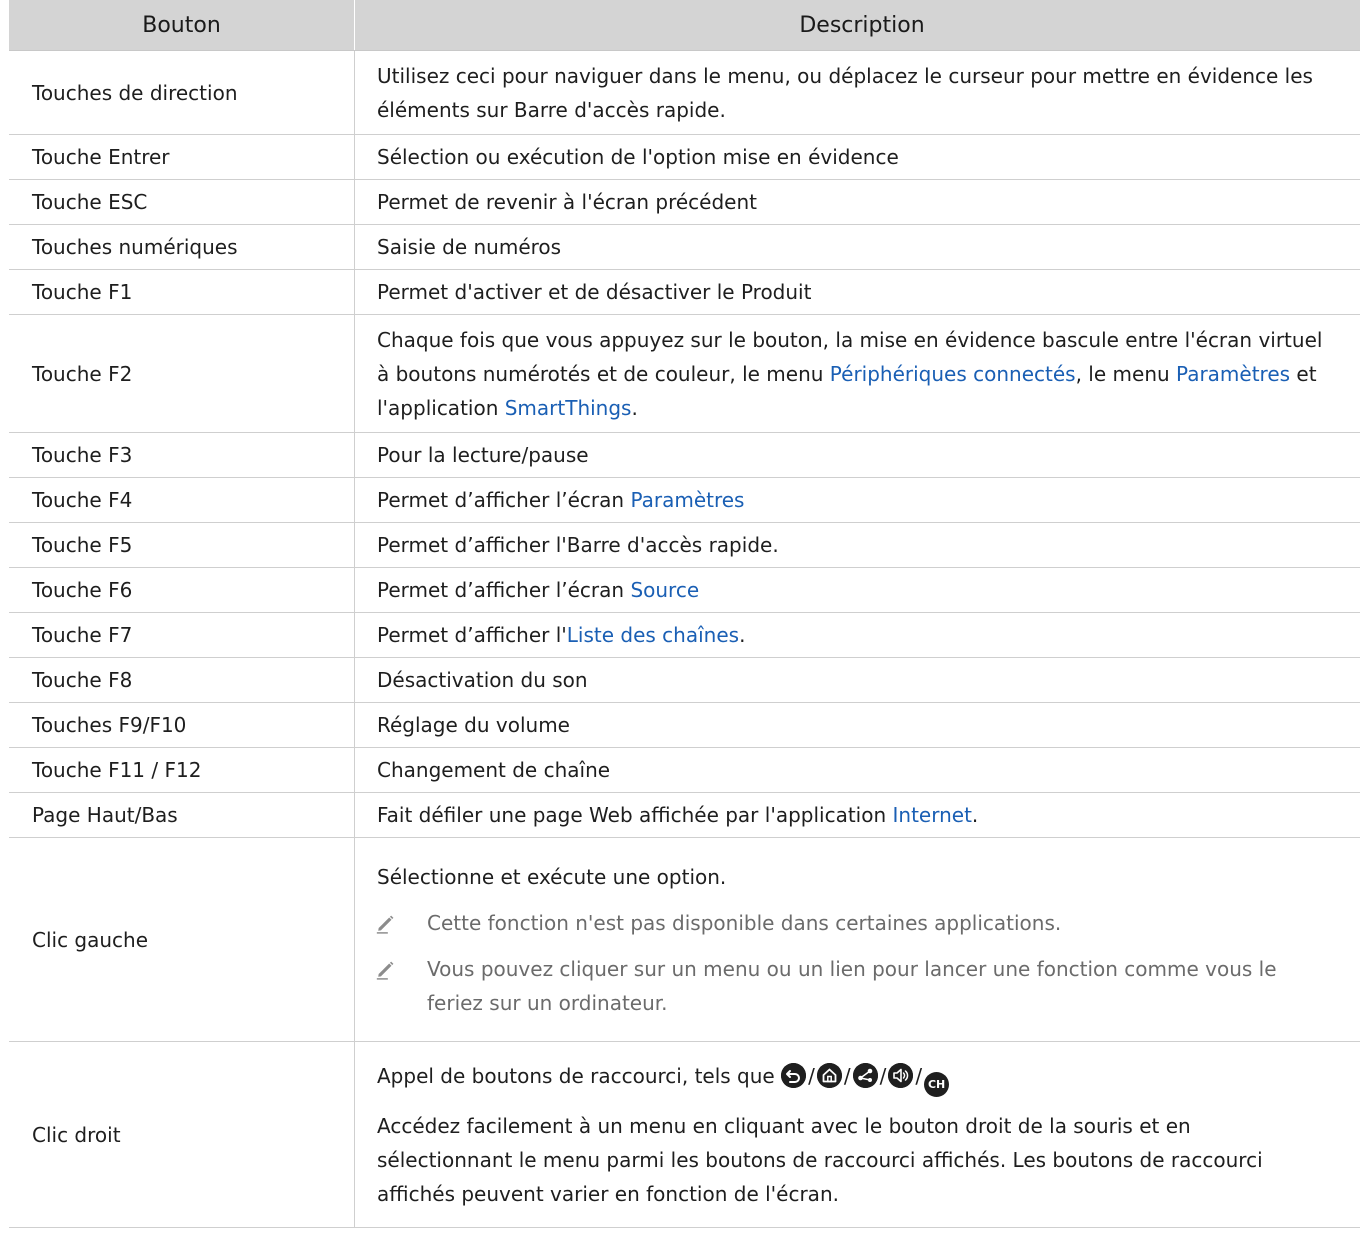 This screenshot has height=1241, width=1360. Describe the element at coordinates (794, 1075) in the screenshot. I see `back-icon` at that location.